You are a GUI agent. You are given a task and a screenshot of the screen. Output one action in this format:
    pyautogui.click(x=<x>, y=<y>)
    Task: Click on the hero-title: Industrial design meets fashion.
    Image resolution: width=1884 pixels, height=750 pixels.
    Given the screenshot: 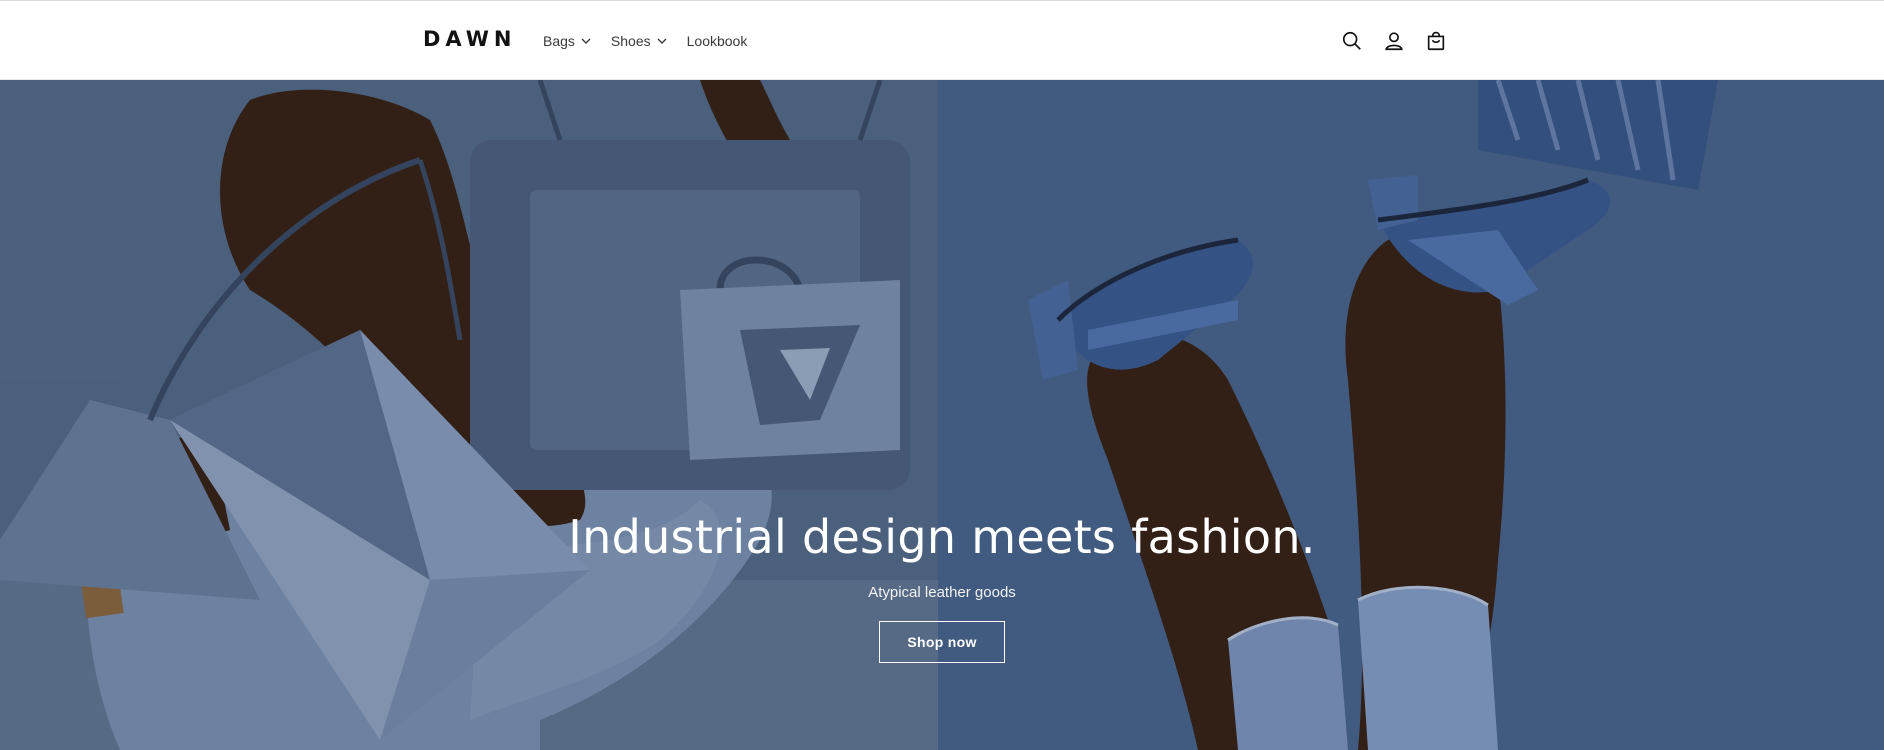 What is the action you would take?
    pyautogui.click(x=942, y=537)
    